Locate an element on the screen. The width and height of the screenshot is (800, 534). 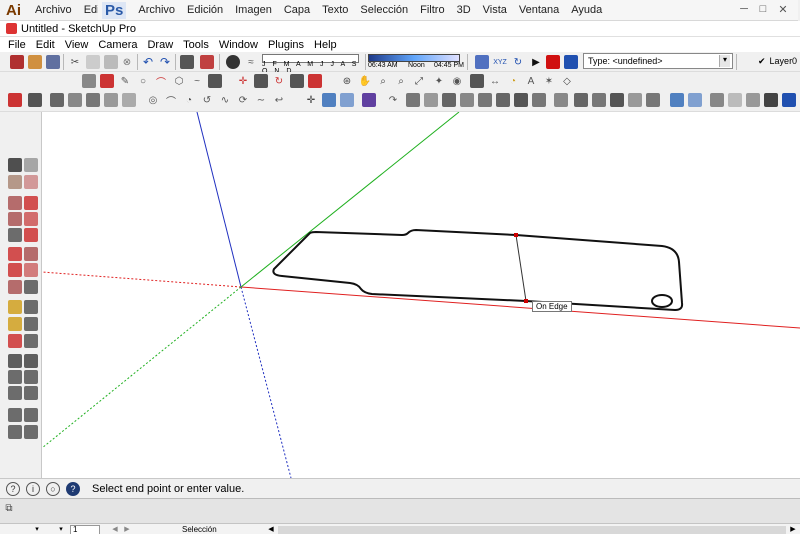
helix-tool-icon: ⟳ is located at coordinates (243, 100).